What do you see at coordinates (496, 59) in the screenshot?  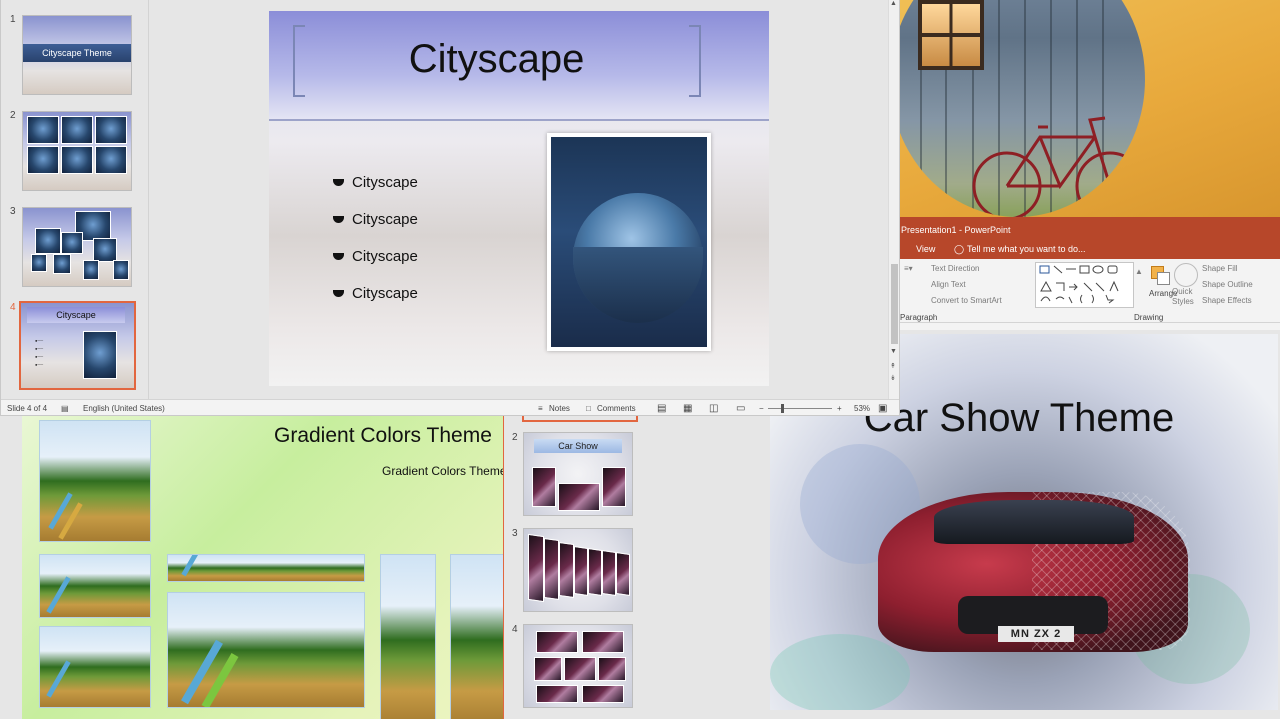 I see `slide-title: Cityscape` at bounding box center [496, 59].